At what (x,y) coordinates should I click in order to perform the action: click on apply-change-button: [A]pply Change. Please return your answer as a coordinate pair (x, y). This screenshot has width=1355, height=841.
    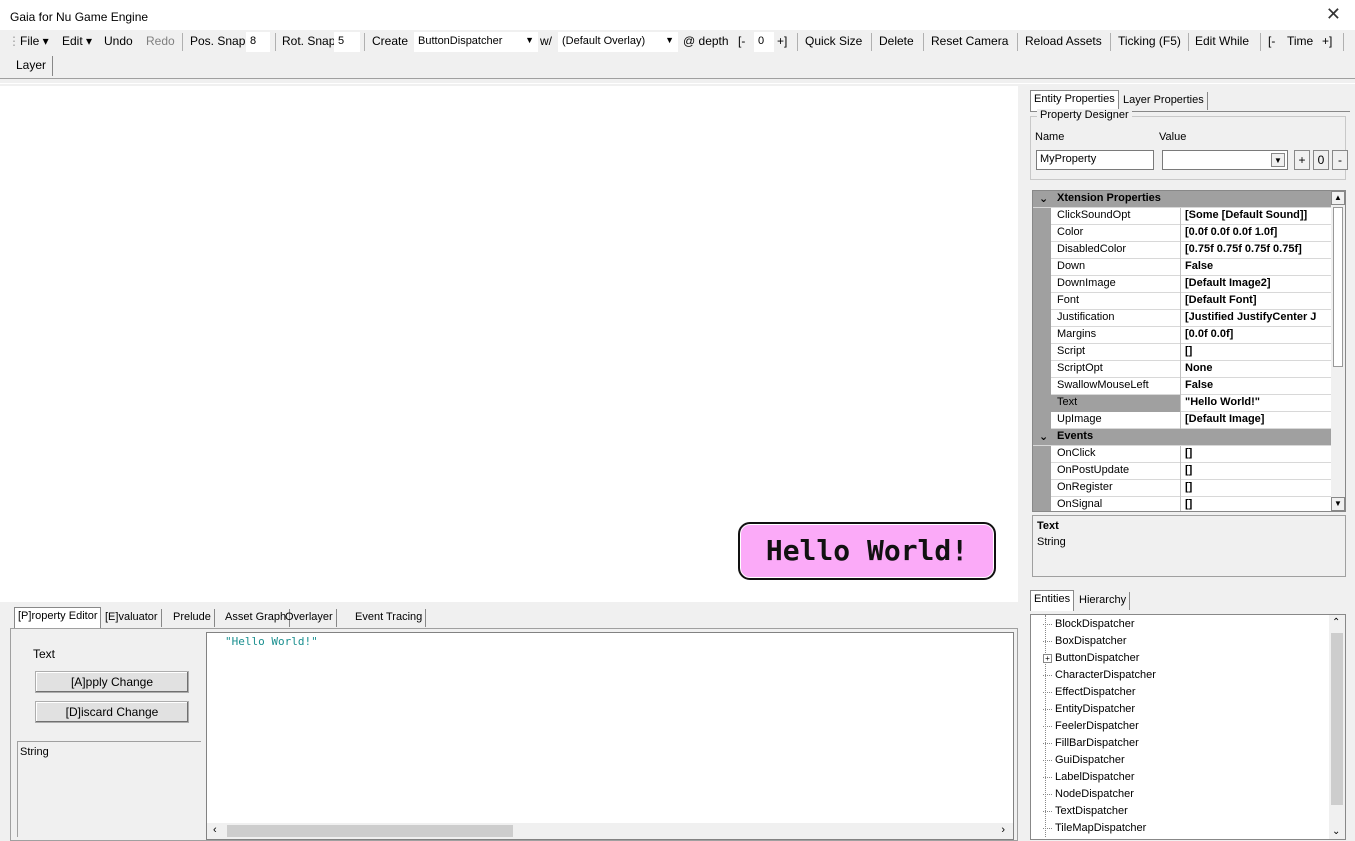
    Looking at the image, I should click on (112, 682).